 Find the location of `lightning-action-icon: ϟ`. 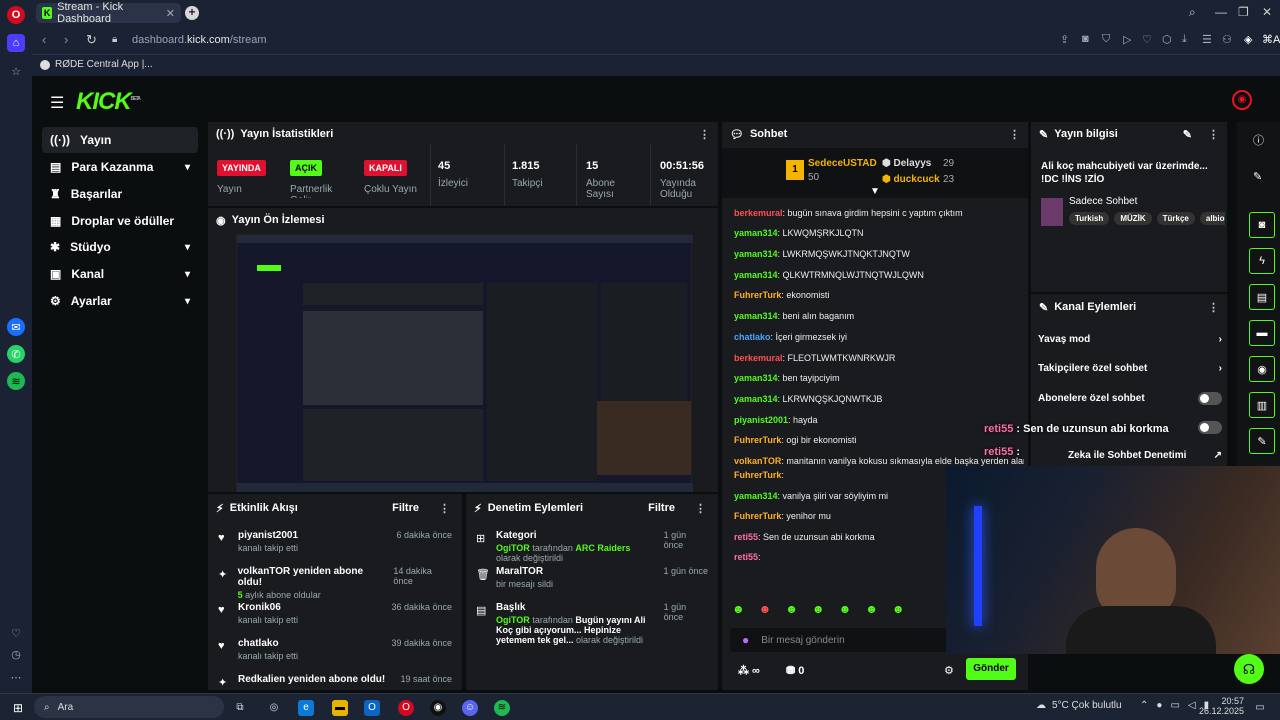

lightning-action-icon: ϟ is located at coordinates (1262, 261).